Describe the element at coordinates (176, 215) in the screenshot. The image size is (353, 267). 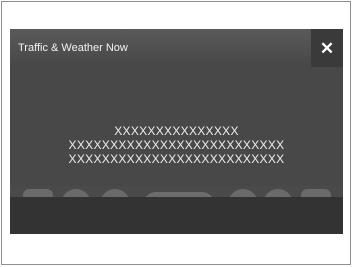
I see `footer-bar` at that location.